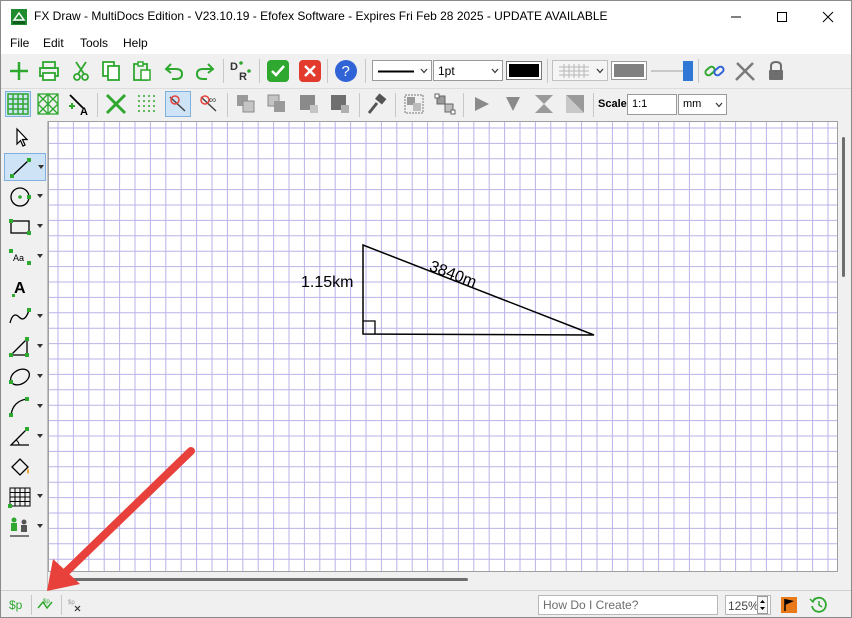 The height and width of the screenshot is (618, 852). What do you see at coordinates (843, 207) in the screenshot?
I see `vertical-scroll-thumb` at bounding box center [843, 207].